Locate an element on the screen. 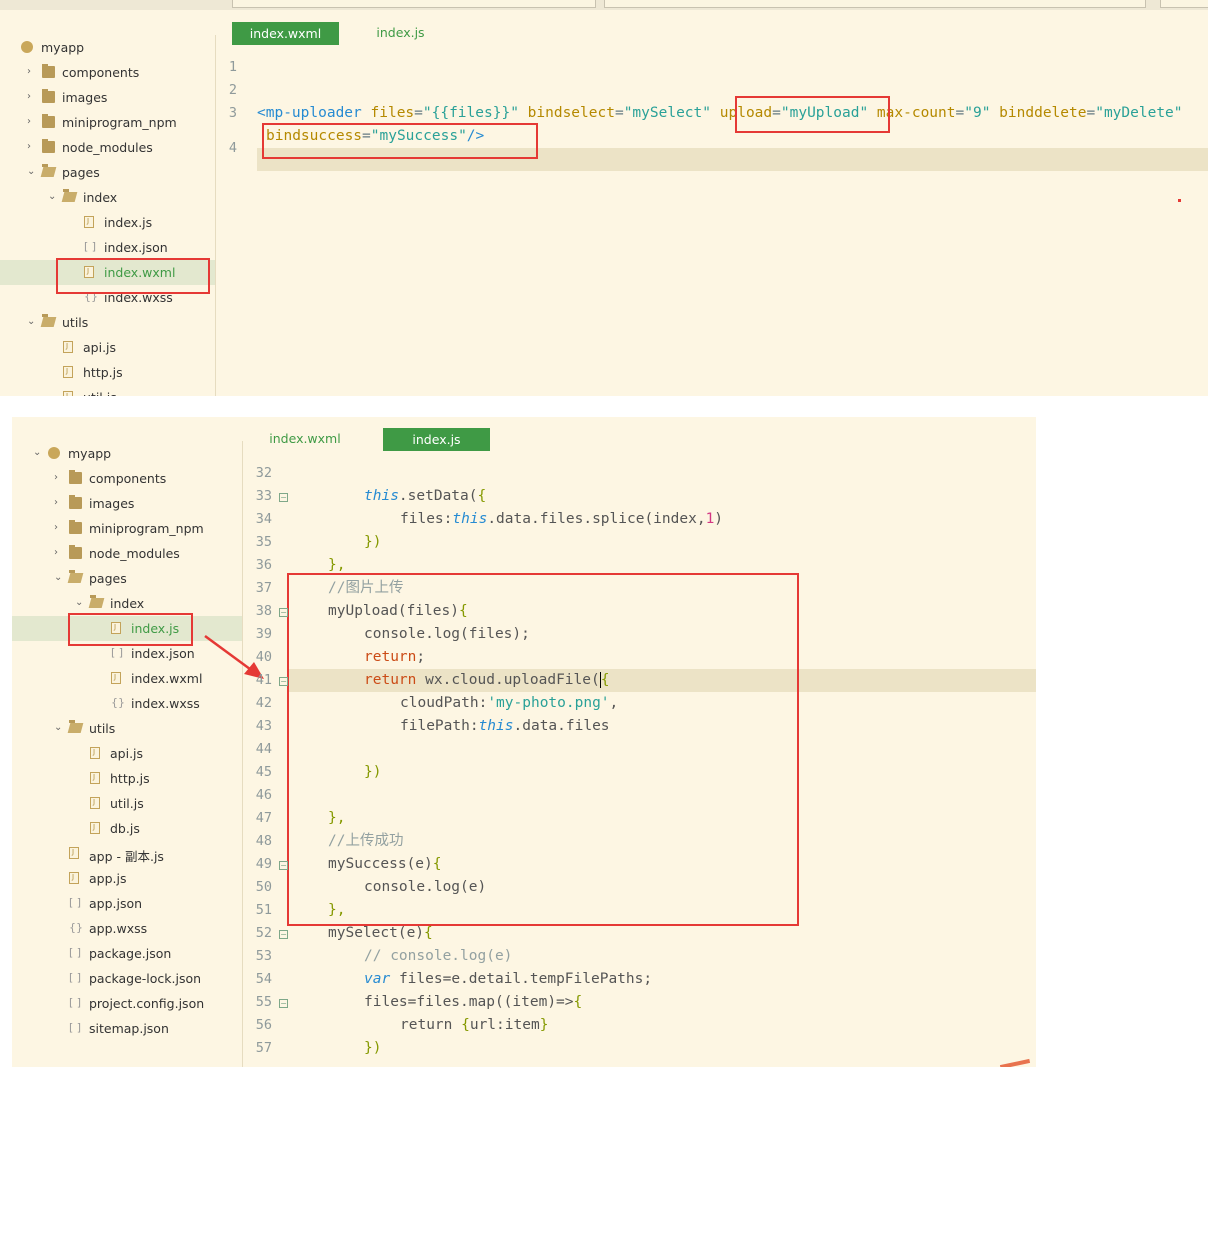  tree-item-db-js: db.js is located at coordinates (127, 828).